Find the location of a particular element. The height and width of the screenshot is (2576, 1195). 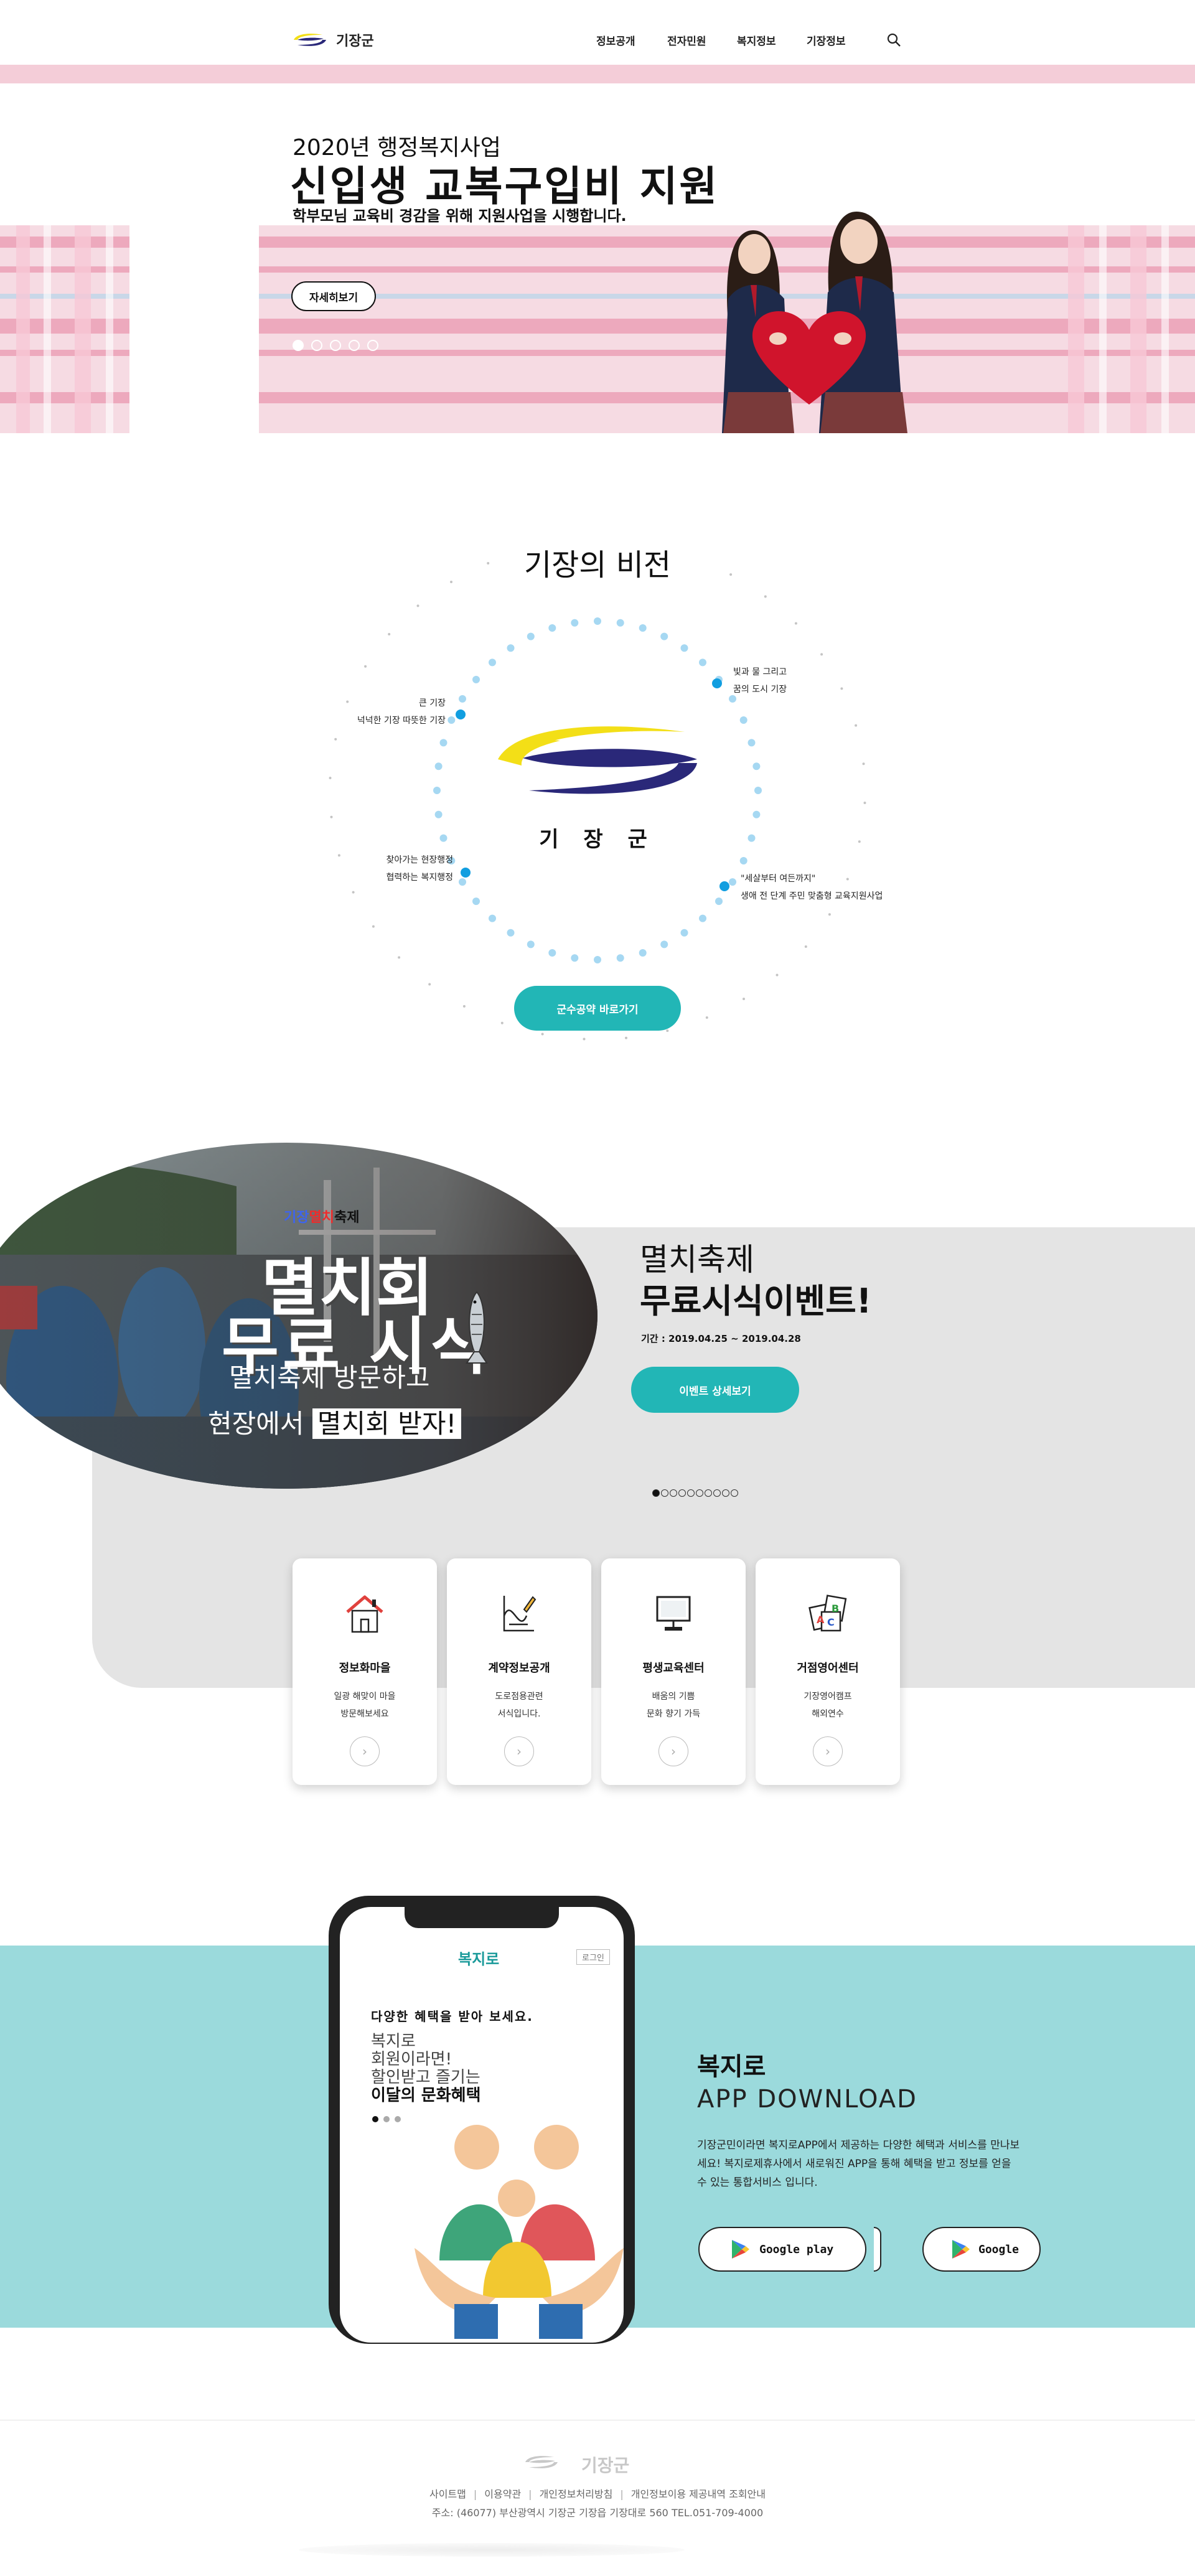

pink-strip is located at coordinates (597, 74).